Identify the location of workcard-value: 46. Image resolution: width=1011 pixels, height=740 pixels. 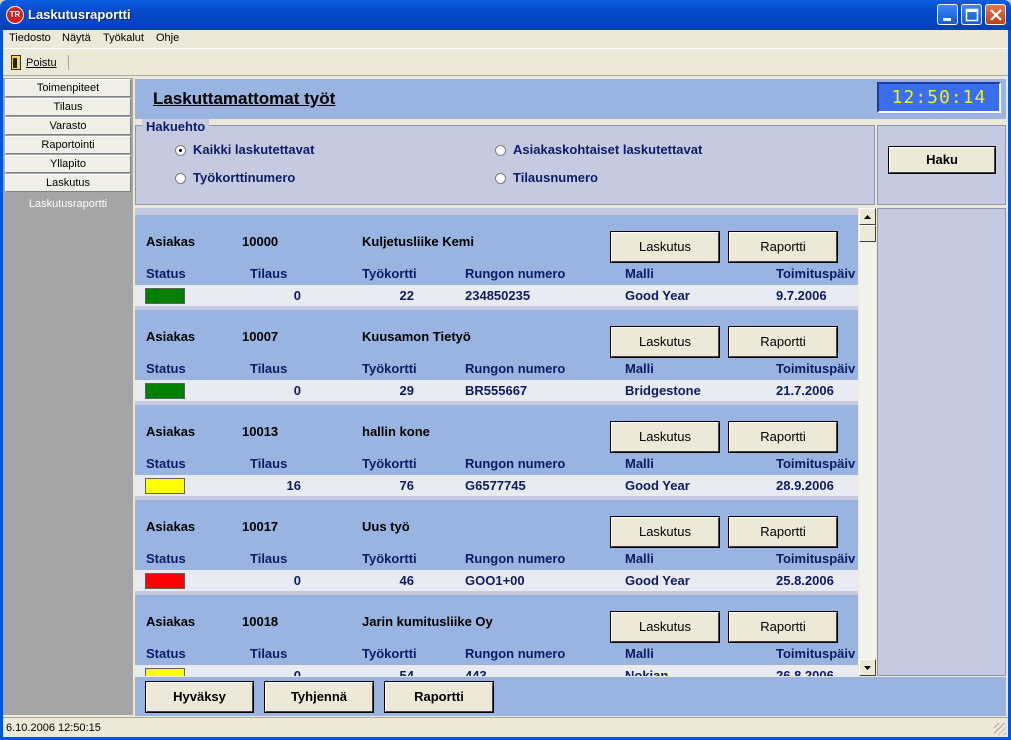
(406, 580).